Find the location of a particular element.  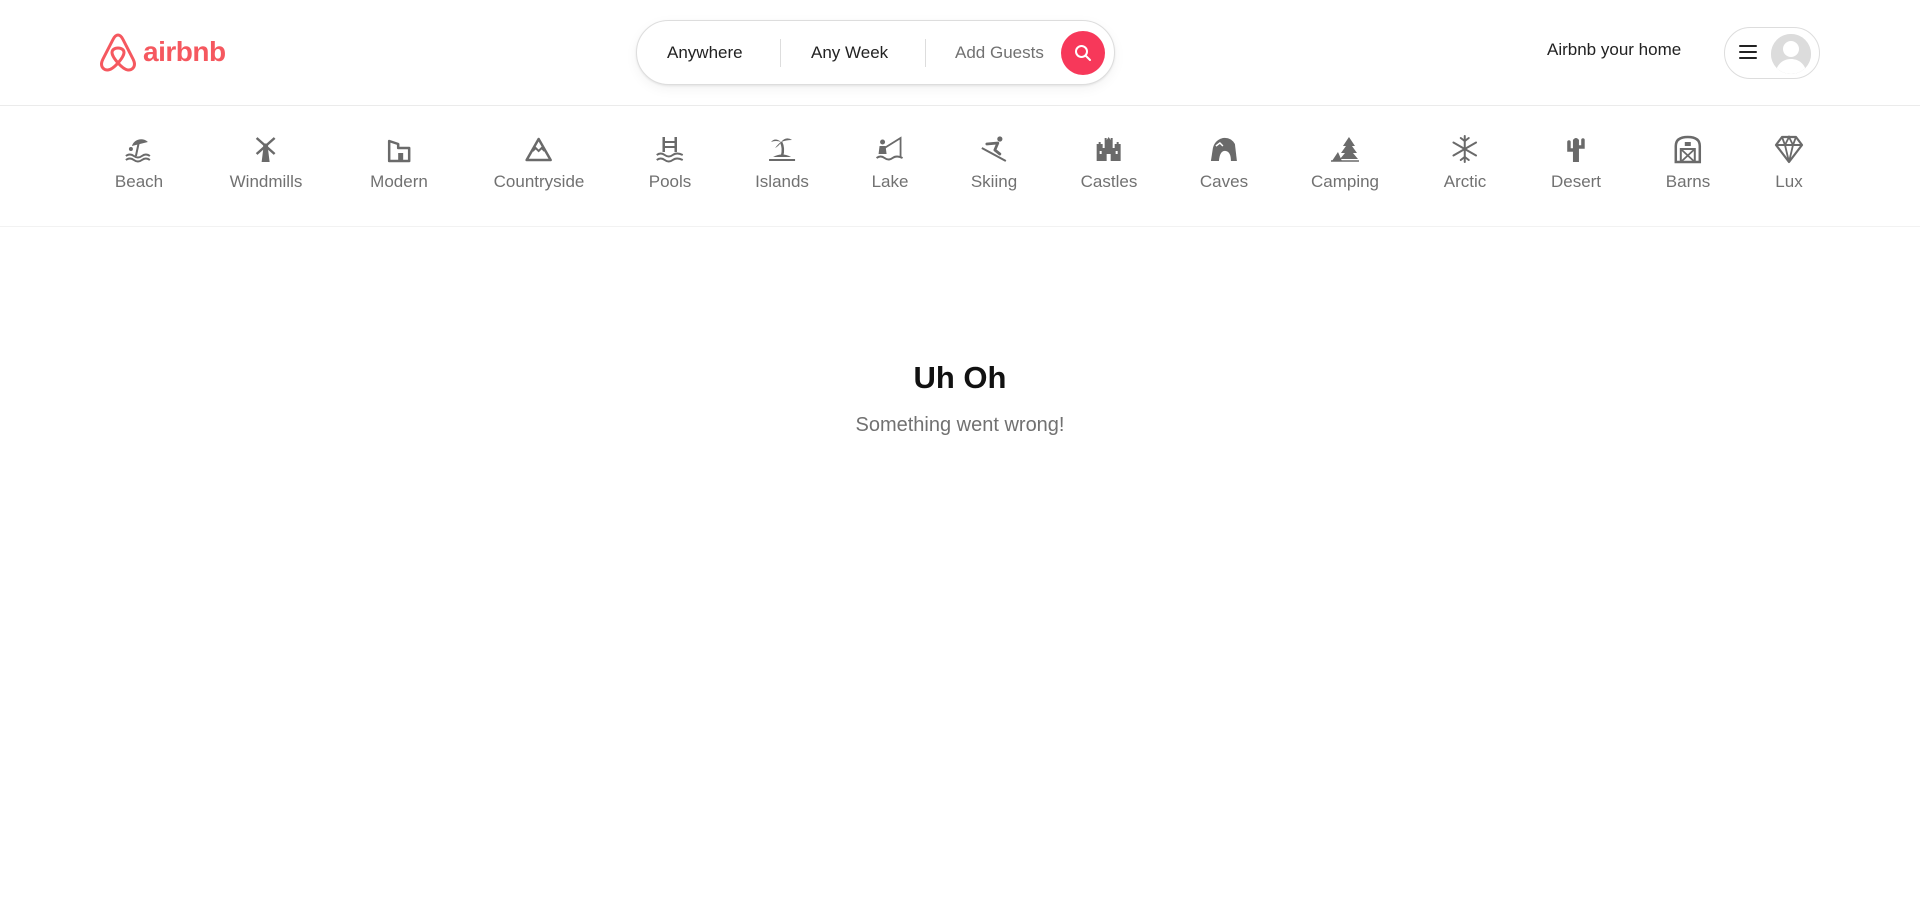

dates-filter: Any Week is located at coordinates (849, 52).